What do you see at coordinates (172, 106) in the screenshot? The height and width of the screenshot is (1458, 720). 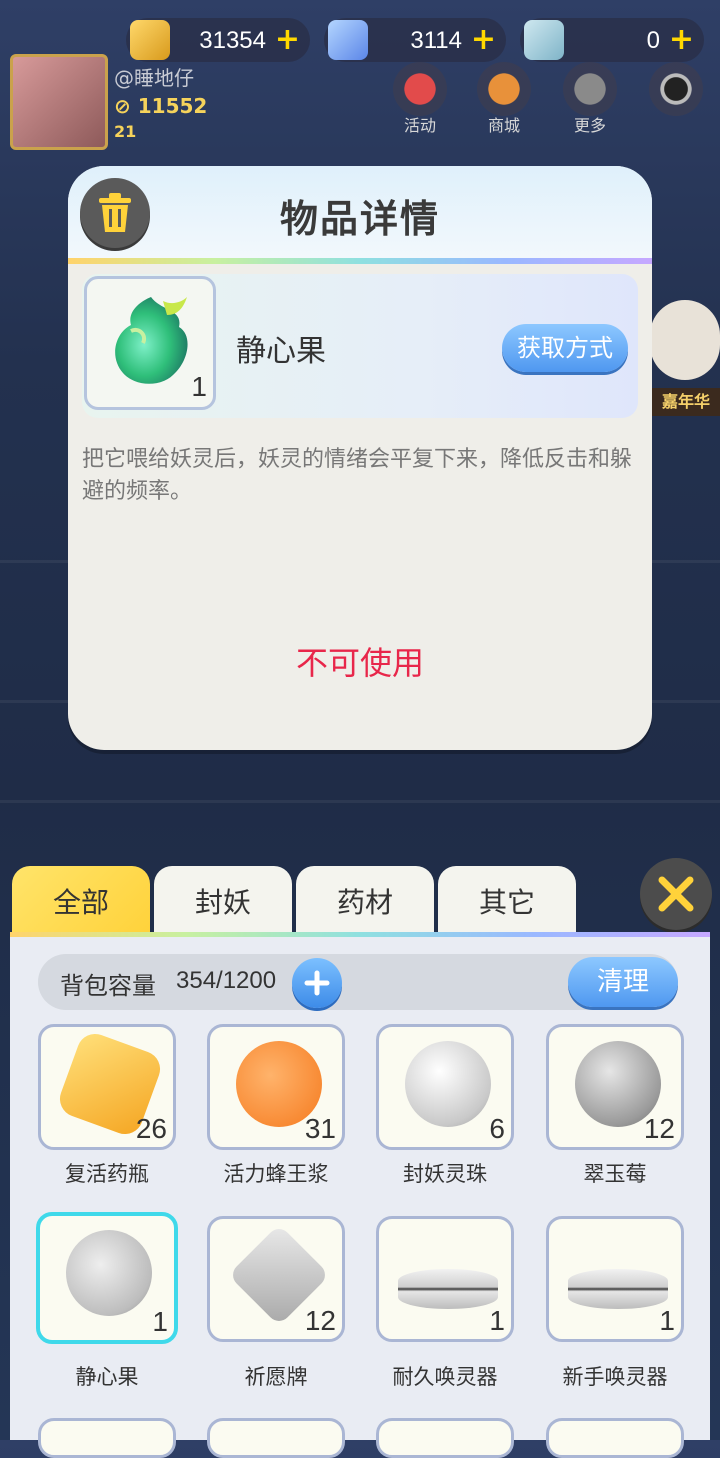 I see `power-value: 11552` at bounding box center [172, 106].